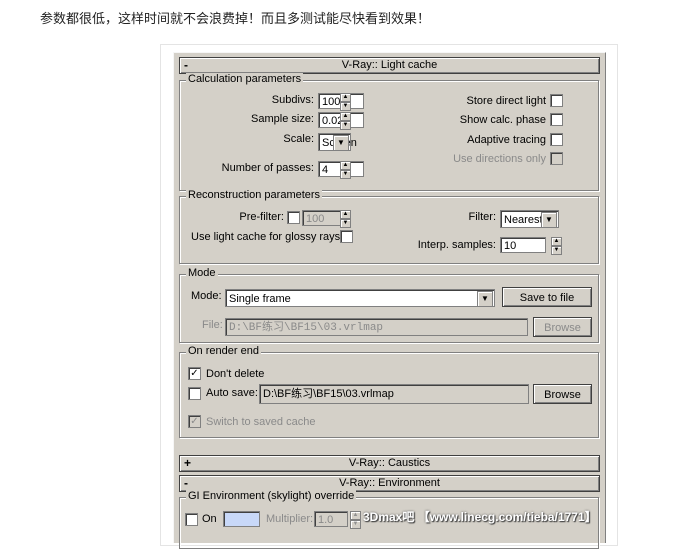  Describe the element at coordinates (394, 394) in the screenshot. I see `auto-save-path-field: D:\BF练习\BF15\03.vrlmap` at that location.